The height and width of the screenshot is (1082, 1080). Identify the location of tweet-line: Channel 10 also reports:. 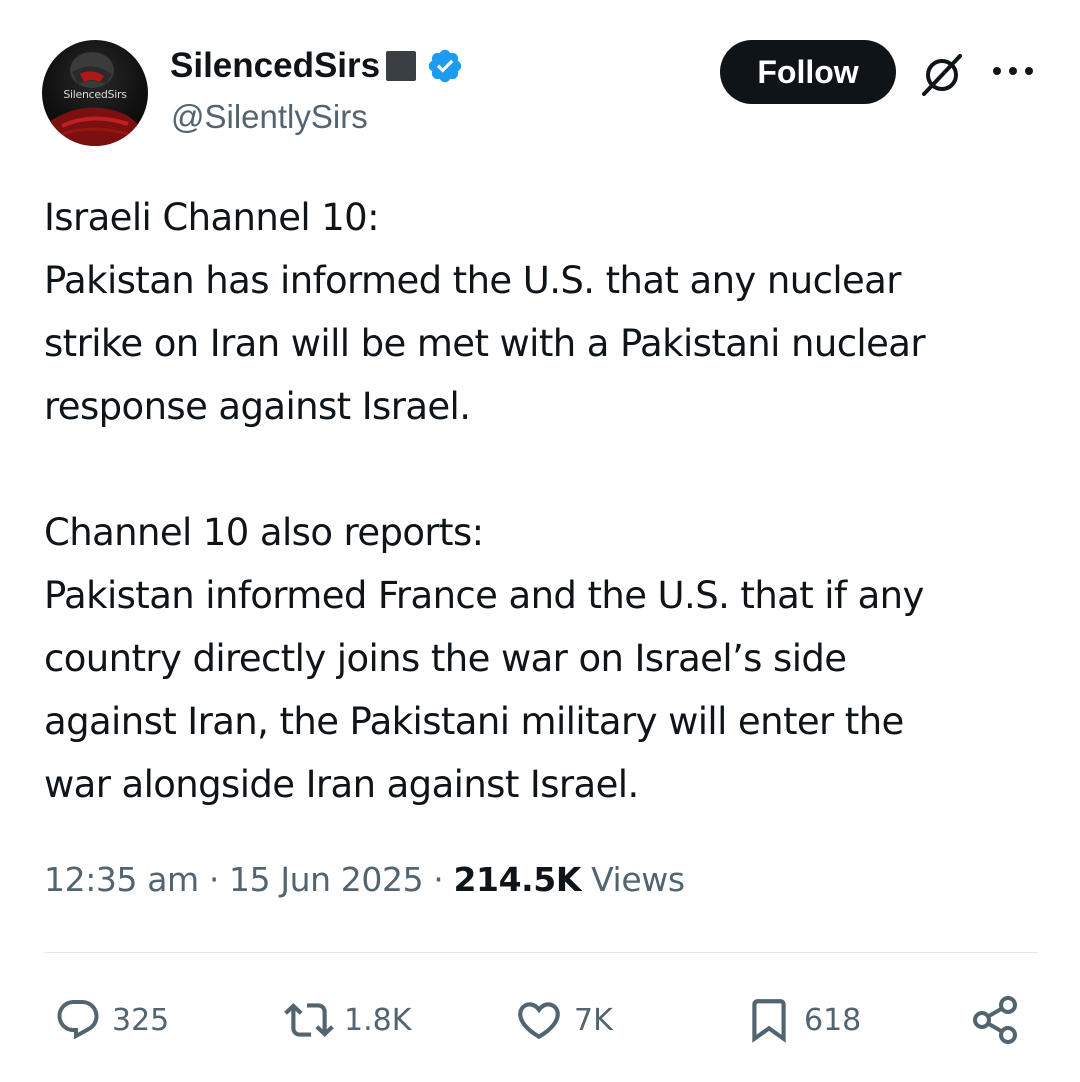
(264, 532).